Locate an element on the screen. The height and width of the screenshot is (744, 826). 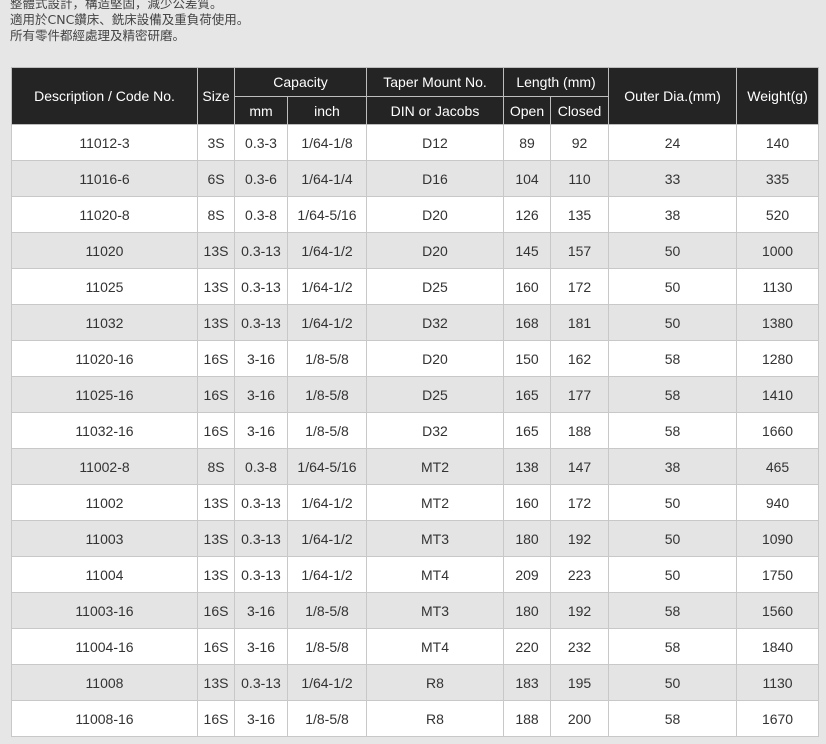
length-open-cell: 150 is located at coordinates (527, 358).